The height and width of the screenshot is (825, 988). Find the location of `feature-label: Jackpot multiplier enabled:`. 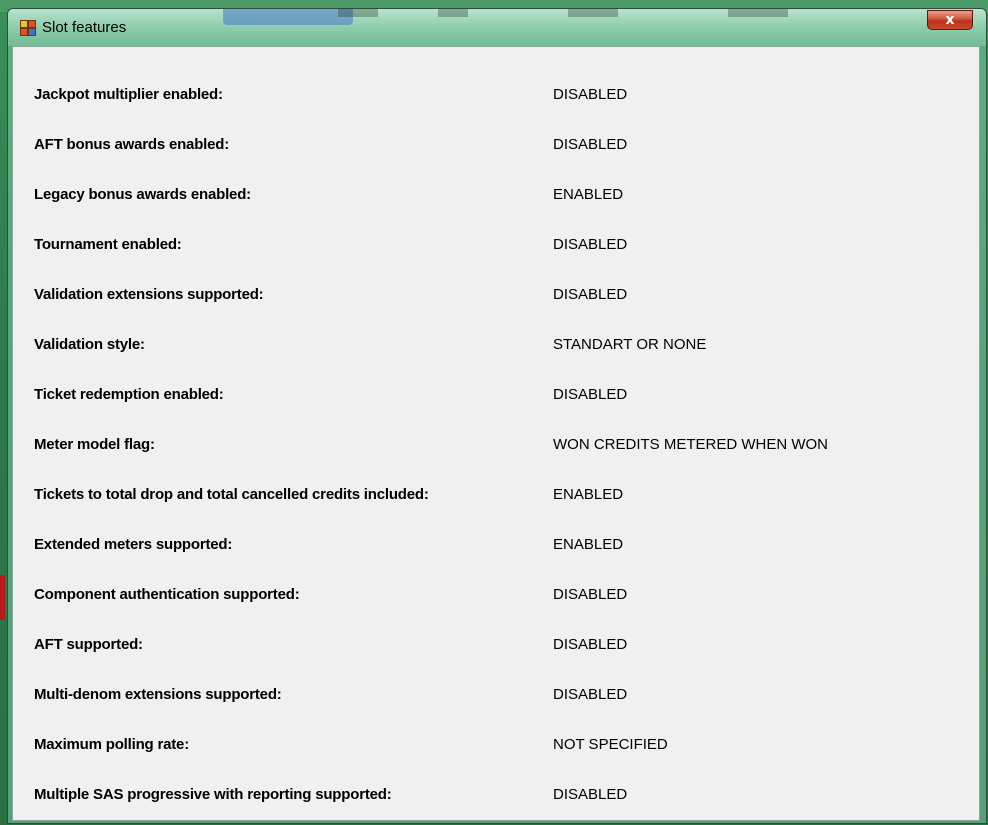

feature-label: Jackpot multiplier enabled: is located at coordinates (128, 94).